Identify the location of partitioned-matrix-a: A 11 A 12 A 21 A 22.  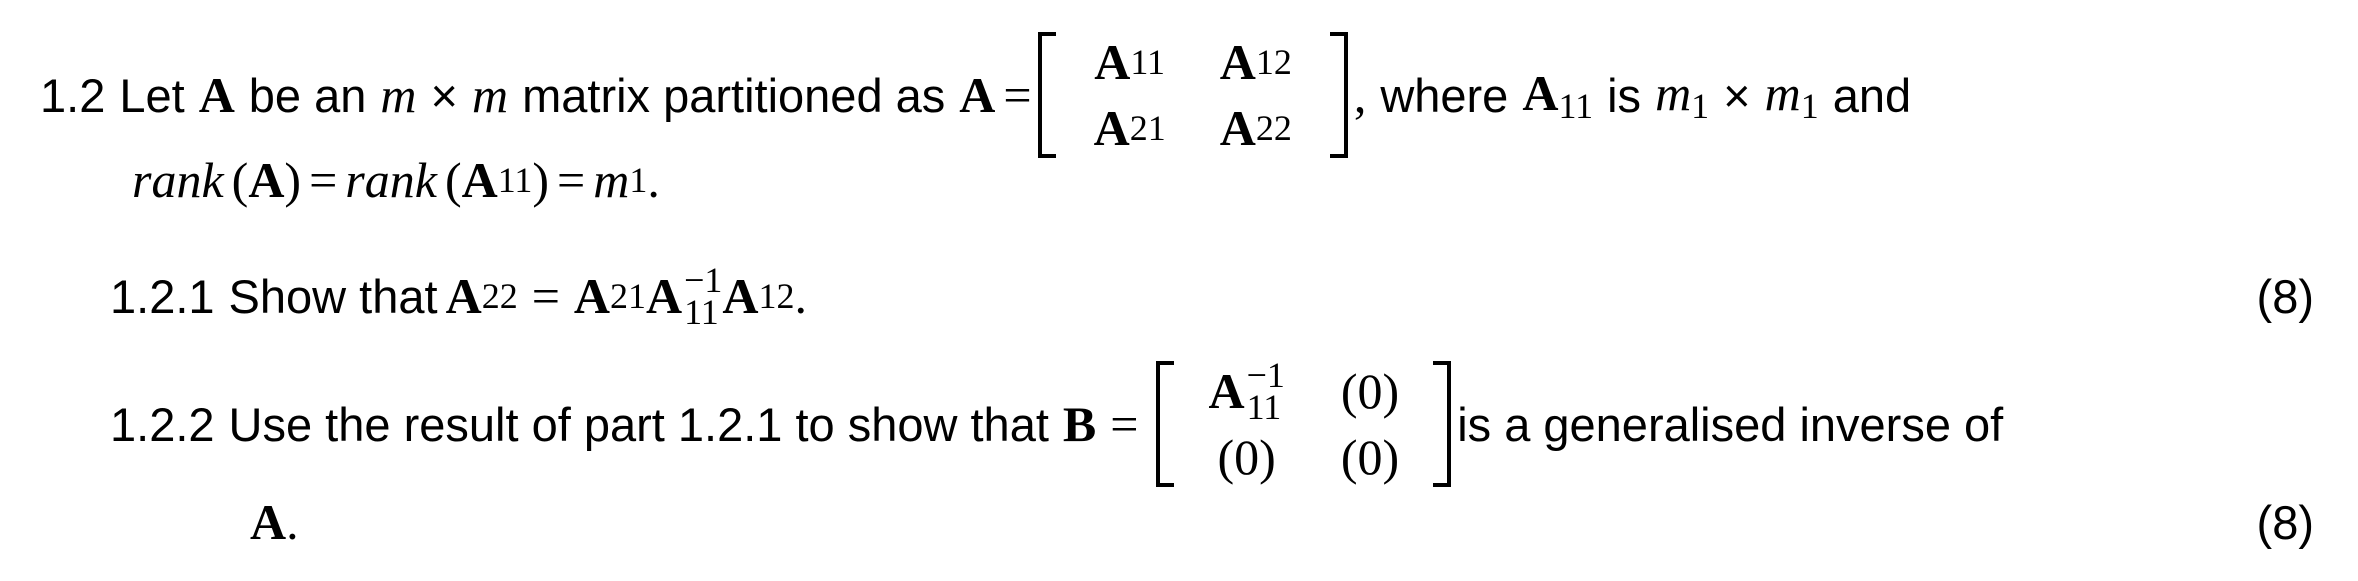
(1192, 95).